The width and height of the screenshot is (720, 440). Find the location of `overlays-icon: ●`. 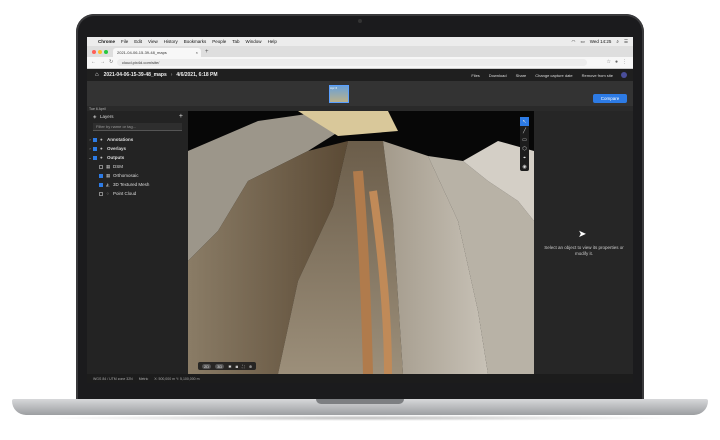

overlays-icon: ● is located at coordinates (101, 148).